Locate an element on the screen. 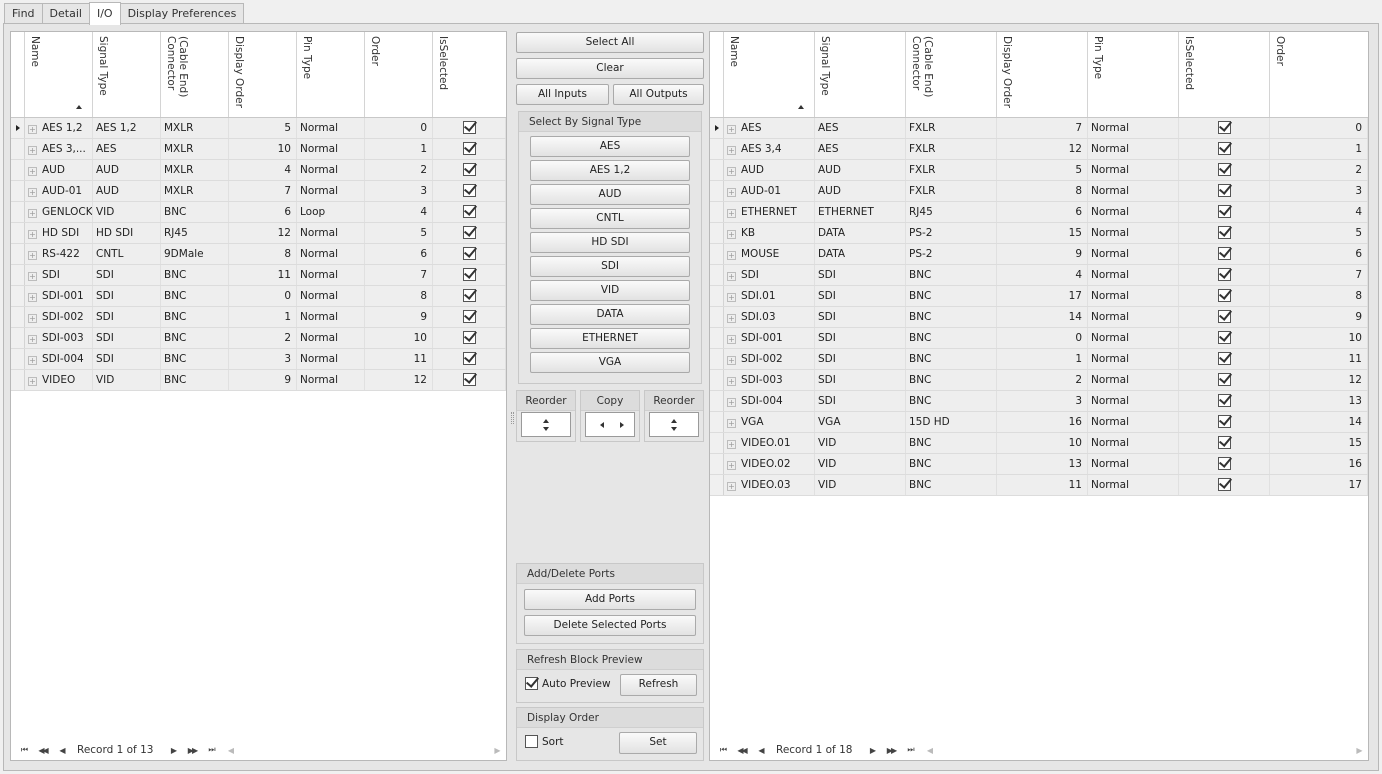 Image resolution: width=1382 pixels, height=774 pixels. table-row: + SDI SDI BNC 11 Normal 7 is located at coordinates (258, 275).